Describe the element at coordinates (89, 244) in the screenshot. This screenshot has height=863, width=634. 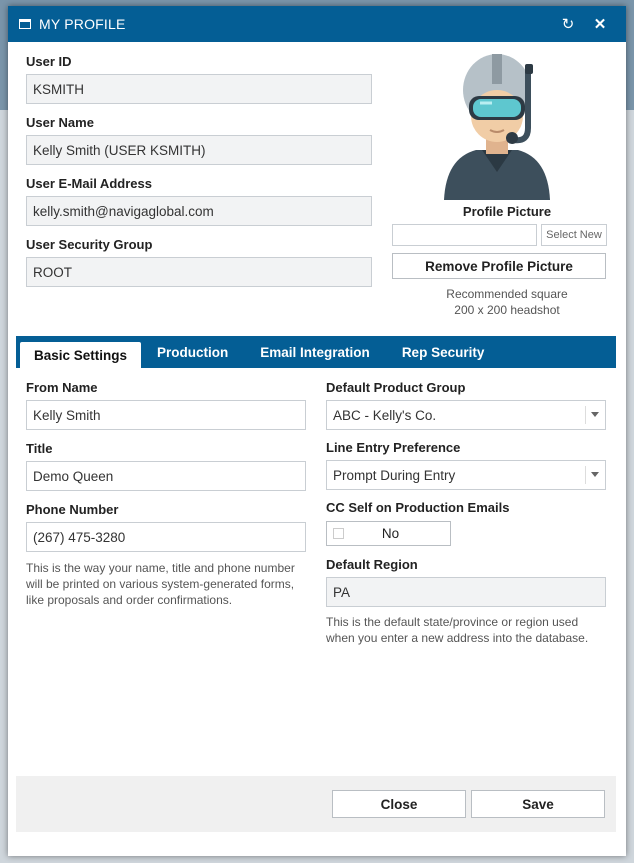
I see `security-group-label: User Security Group` at that location.